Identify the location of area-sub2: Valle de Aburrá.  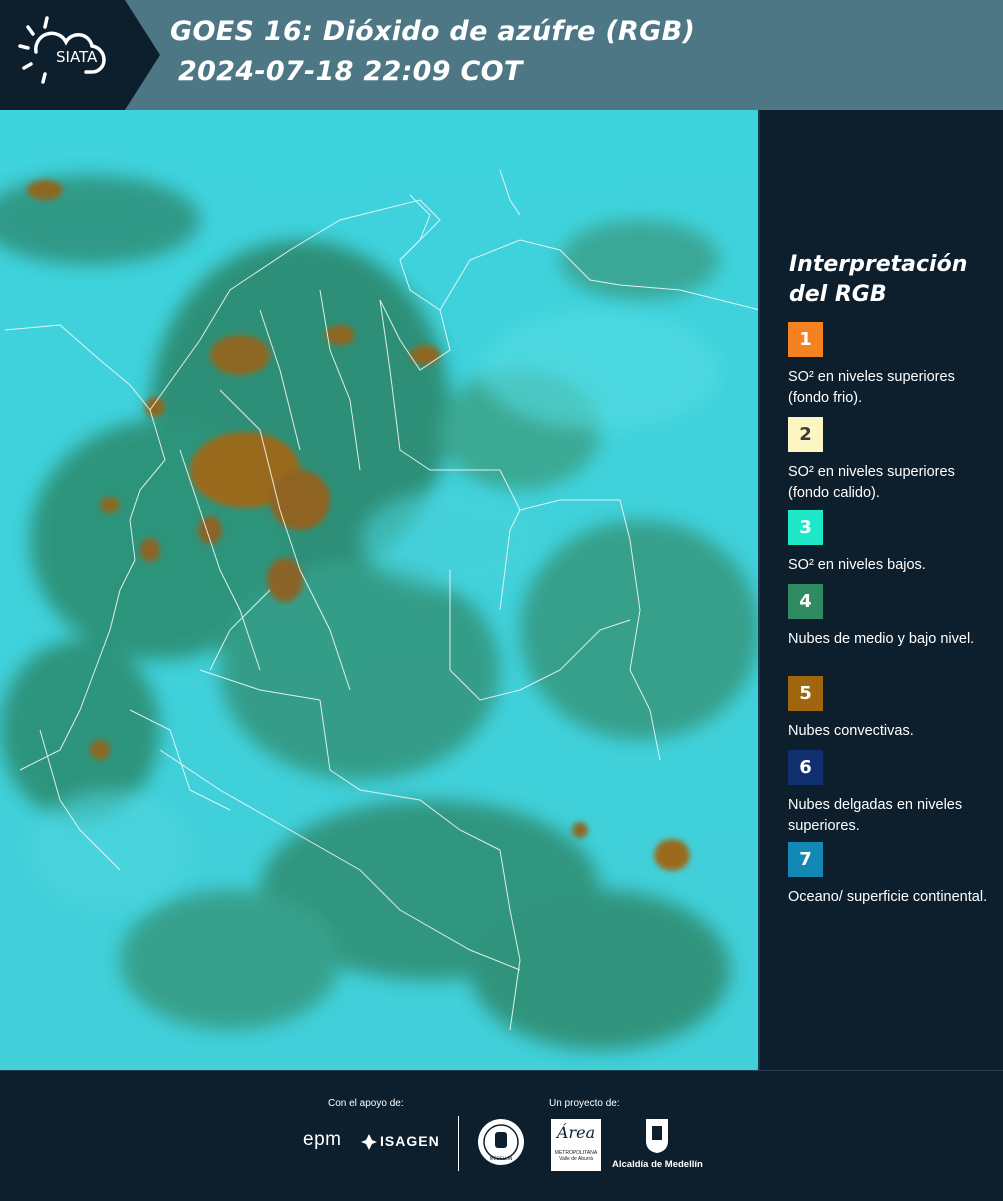
(576, 1159).